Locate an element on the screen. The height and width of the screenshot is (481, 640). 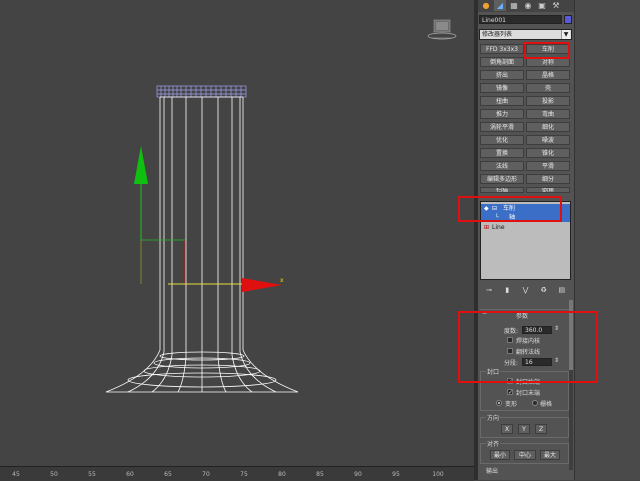
morph-radio is located at coordinates (499, 403).